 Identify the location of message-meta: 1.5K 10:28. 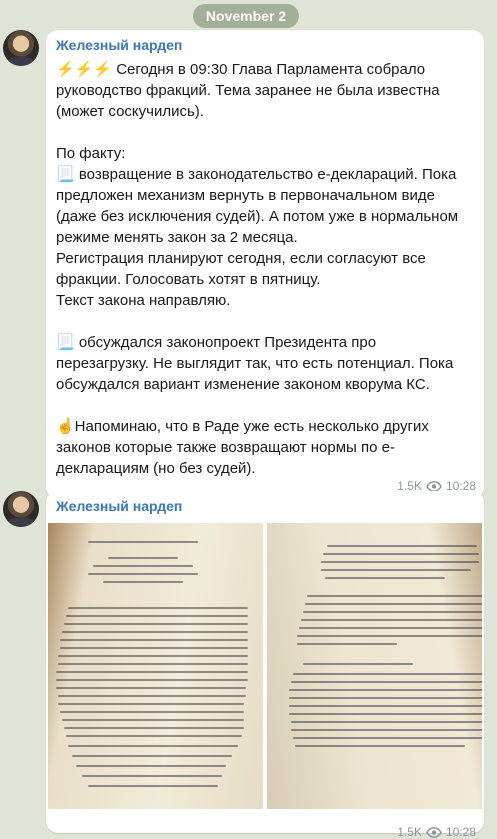
(436, 832).